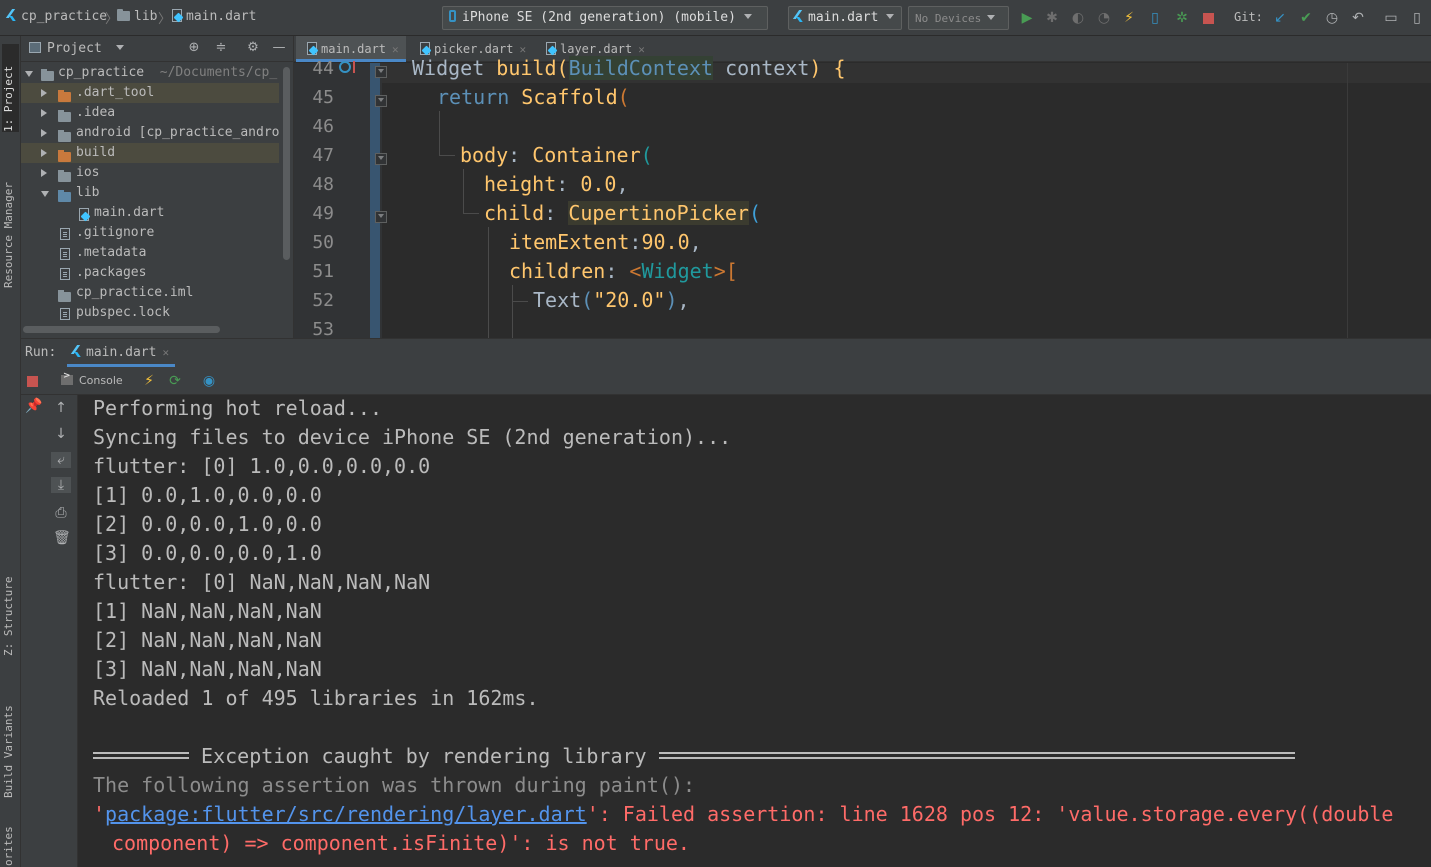 The width and height of the screenshot is (1431, 867). Describe the element at coordinates (629, 70) in the screenshot. I see `code-line-44: Widget build(BuildContext context) {` at that location.